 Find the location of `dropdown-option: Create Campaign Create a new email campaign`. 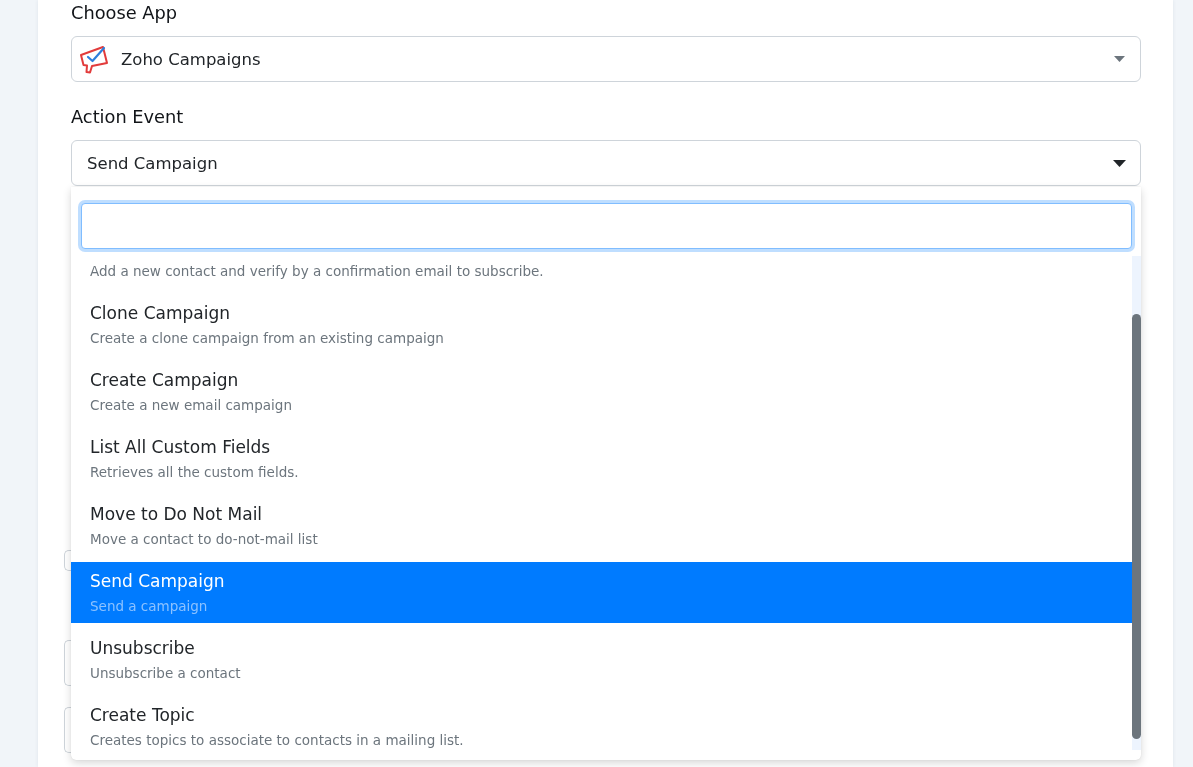

dropdown-option: Create Campaign Create a new email campaign is located at coordinates (601, 391).